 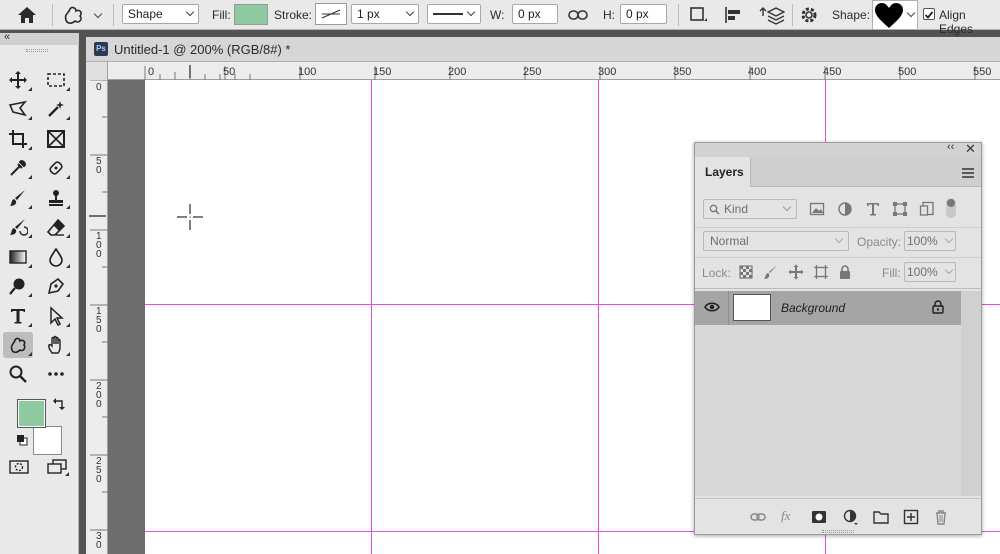 I want to click on new-layer-icon, so click(x=911, y=517).